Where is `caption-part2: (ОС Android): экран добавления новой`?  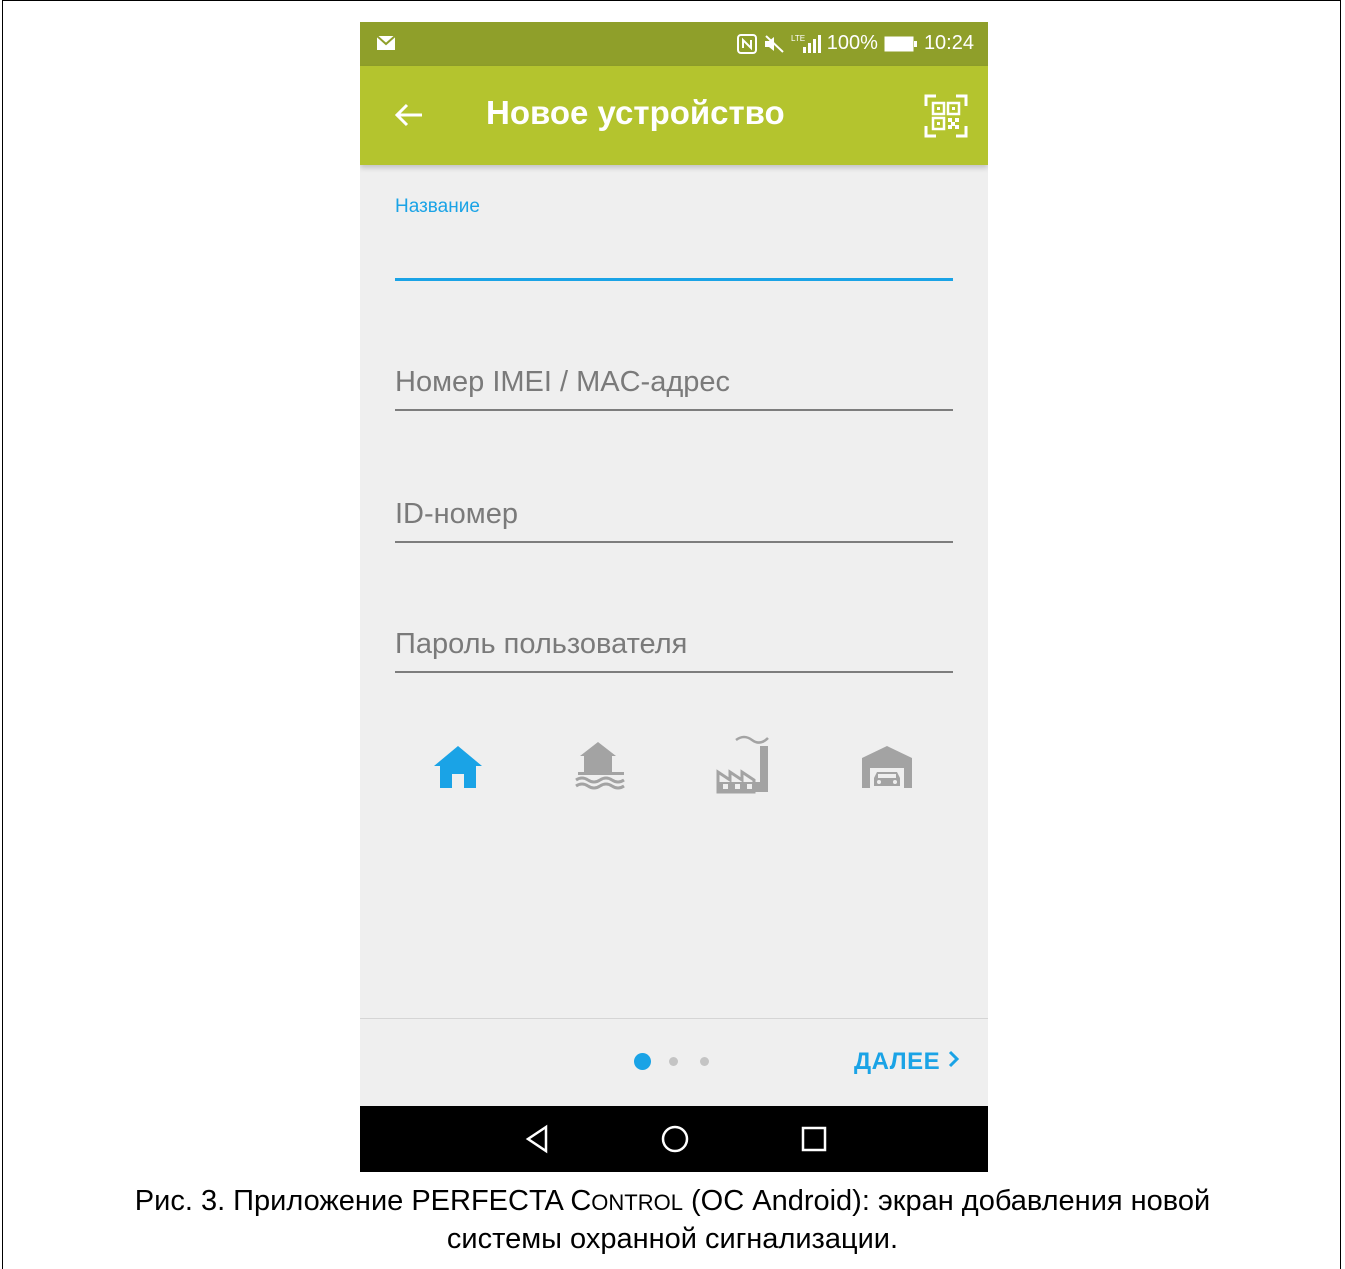 caption-part2: (ОС Android): экран добавления новой is located at coordinates (946, 1201).